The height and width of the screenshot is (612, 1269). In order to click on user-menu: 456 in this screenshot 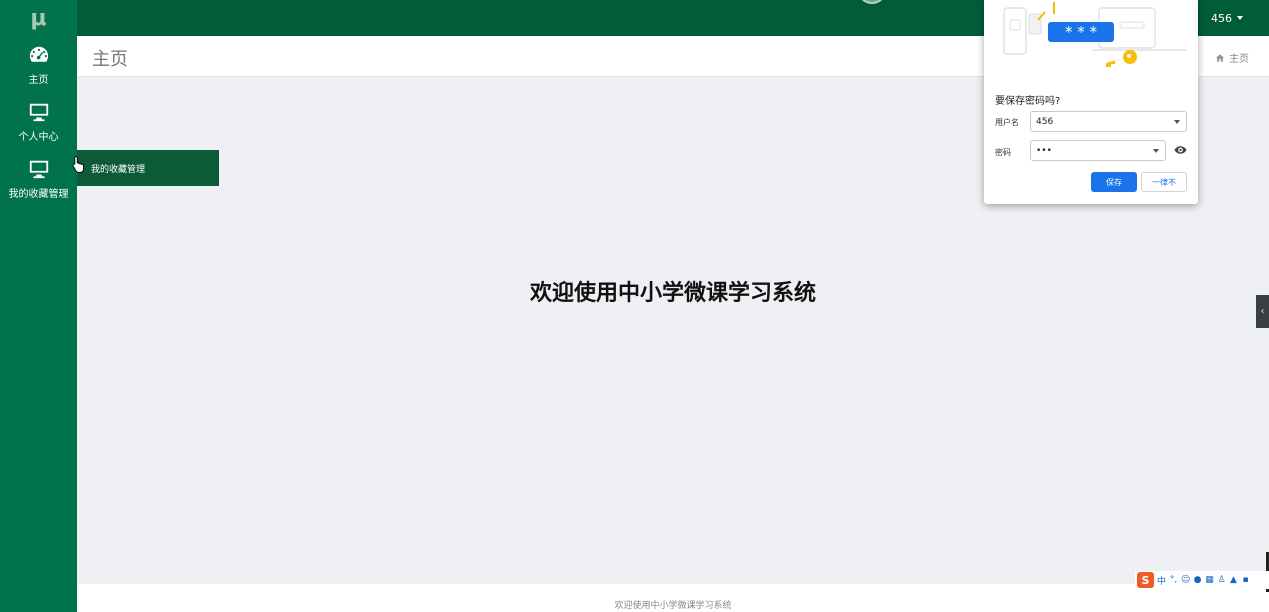, I will do `click(1227, 18)`.